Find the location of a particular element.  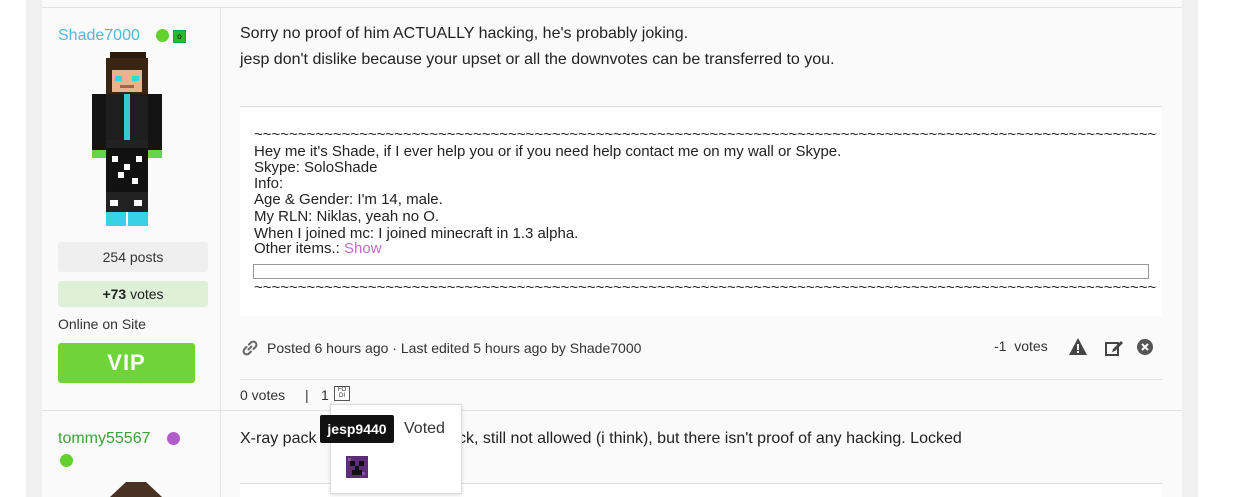

user-votes: +73 votes is located at coordinates (133, 294).